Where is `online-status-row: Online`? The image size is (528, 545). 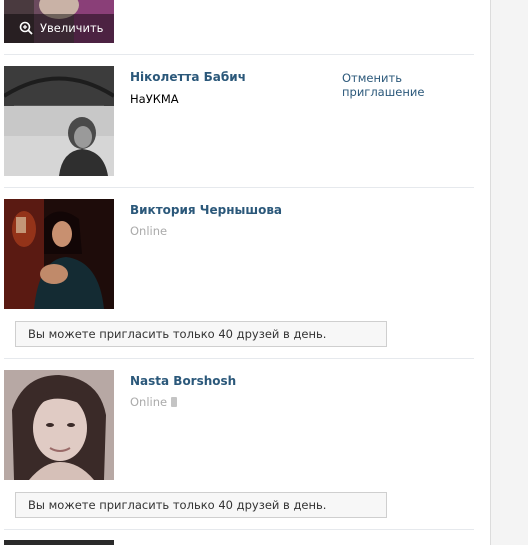
online-status-row: Online is located at coordinates (154, 402).